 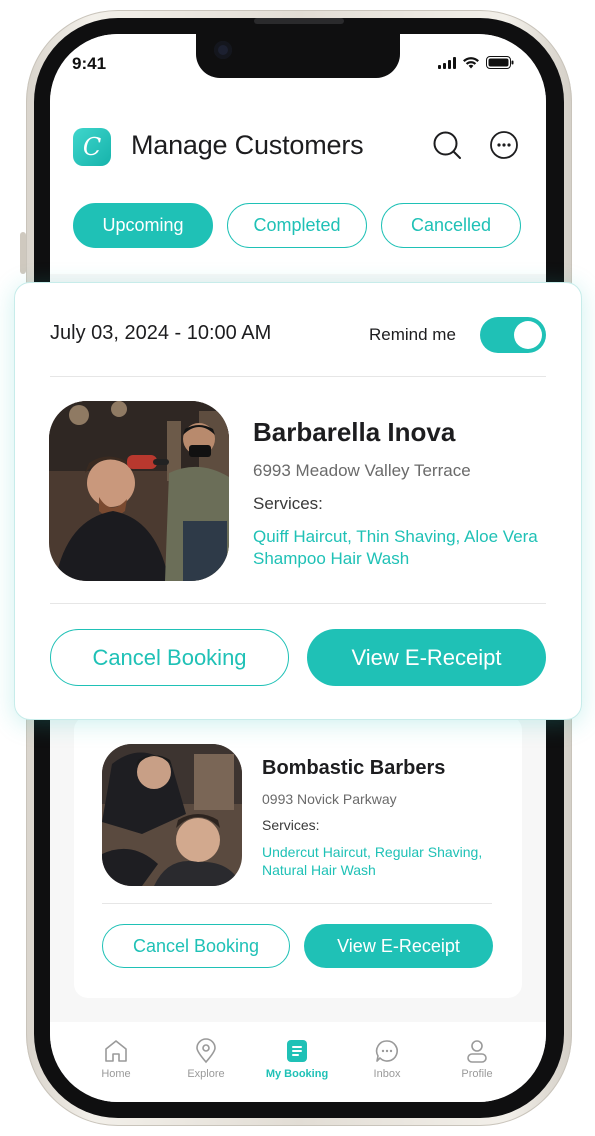 What do you see at coordinates (451, 225) in the screenshot?
I see `tab-cancelled: Cancelled` at bounding box center [451, 225].